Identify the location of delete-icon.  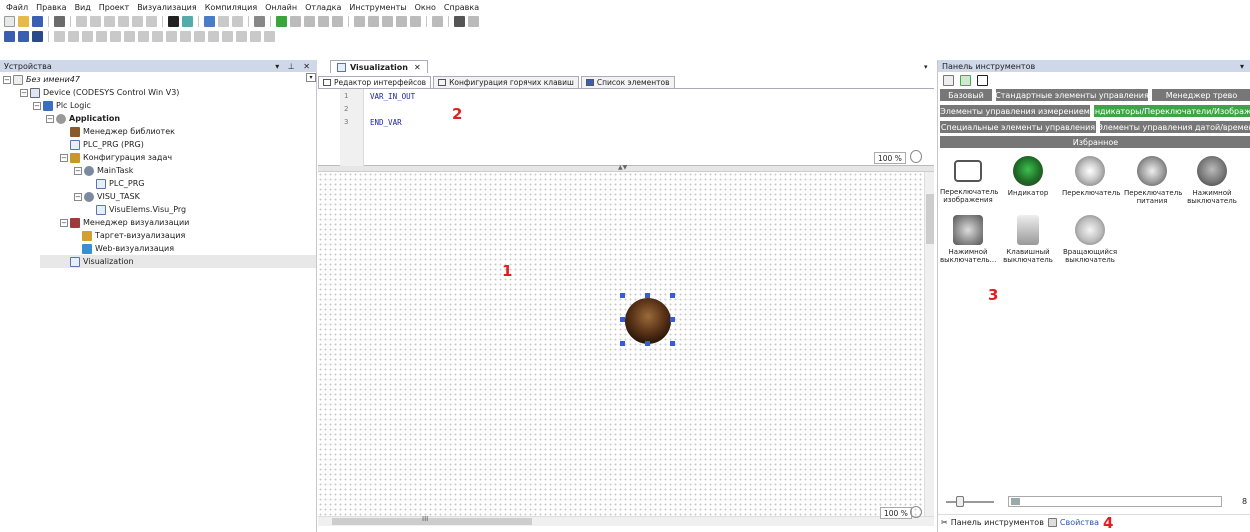
(151, 21).